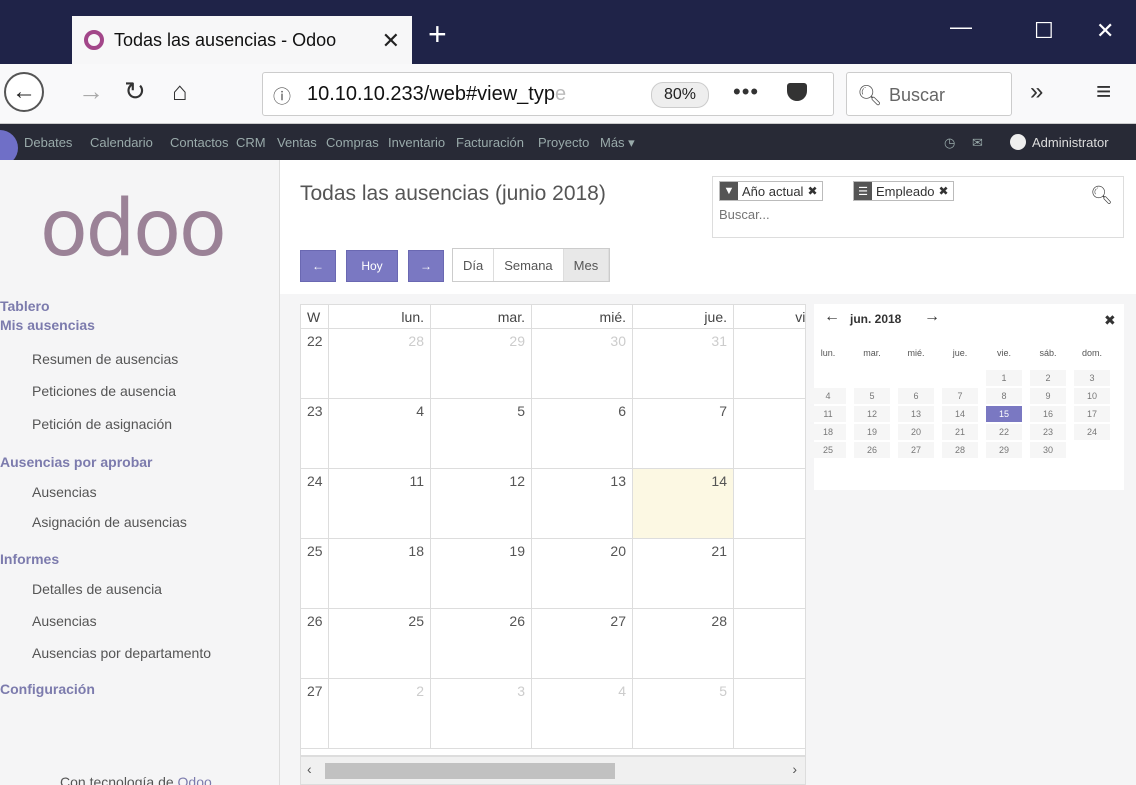 The height and width of the screenshot is (785, 1136). I want to click on mini-day: 7, so click(960, 396).